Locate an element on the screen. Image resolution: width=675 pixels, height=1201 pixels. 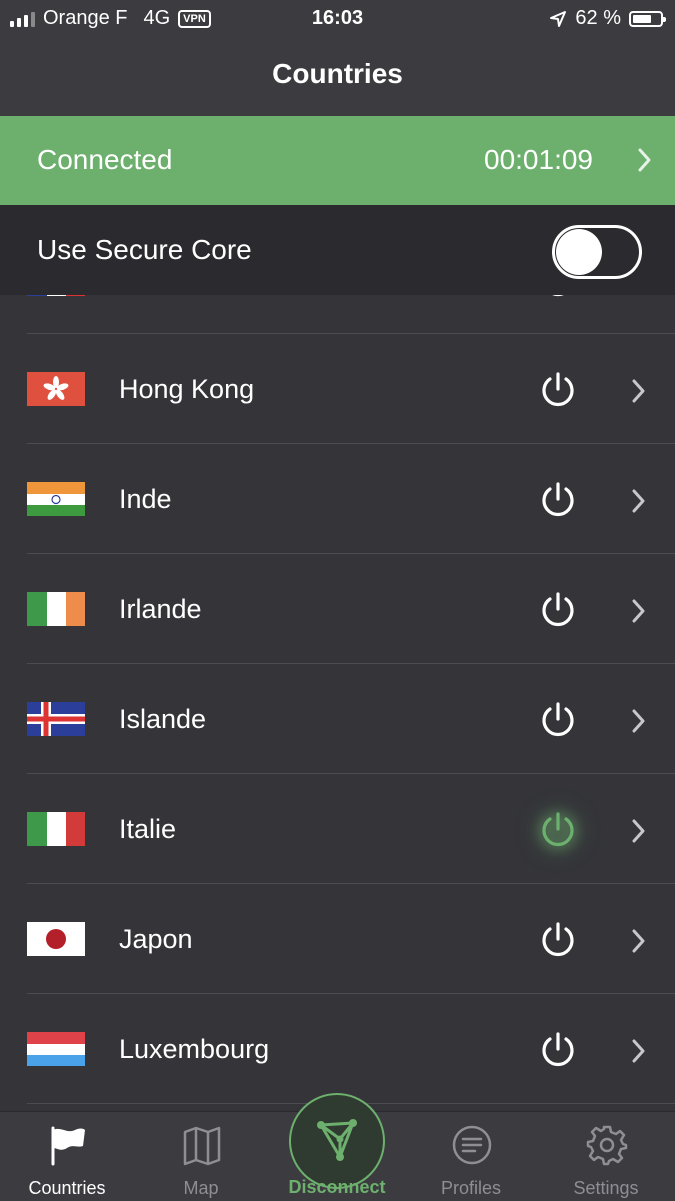
navigation-bar: Countries is located at coordinates (337, 77).